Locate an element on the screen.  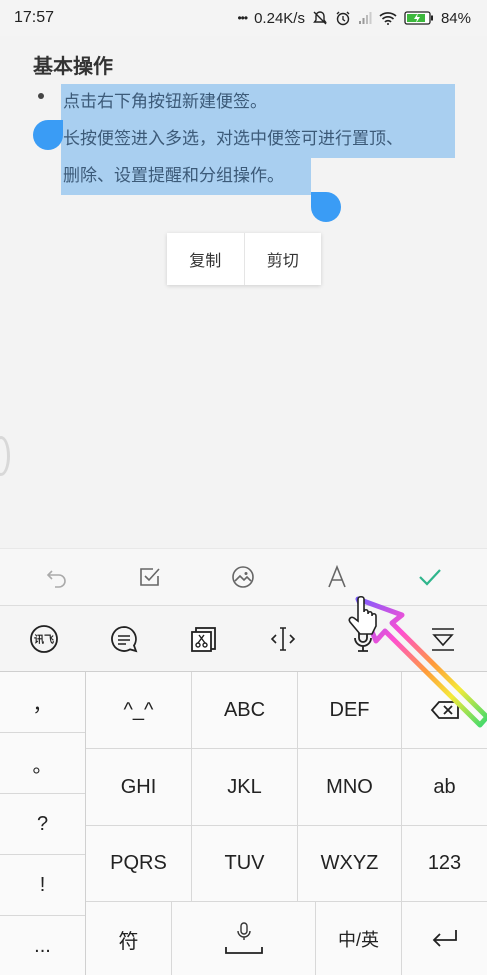
punct-key: 。 is located at coordinates (42, 763).